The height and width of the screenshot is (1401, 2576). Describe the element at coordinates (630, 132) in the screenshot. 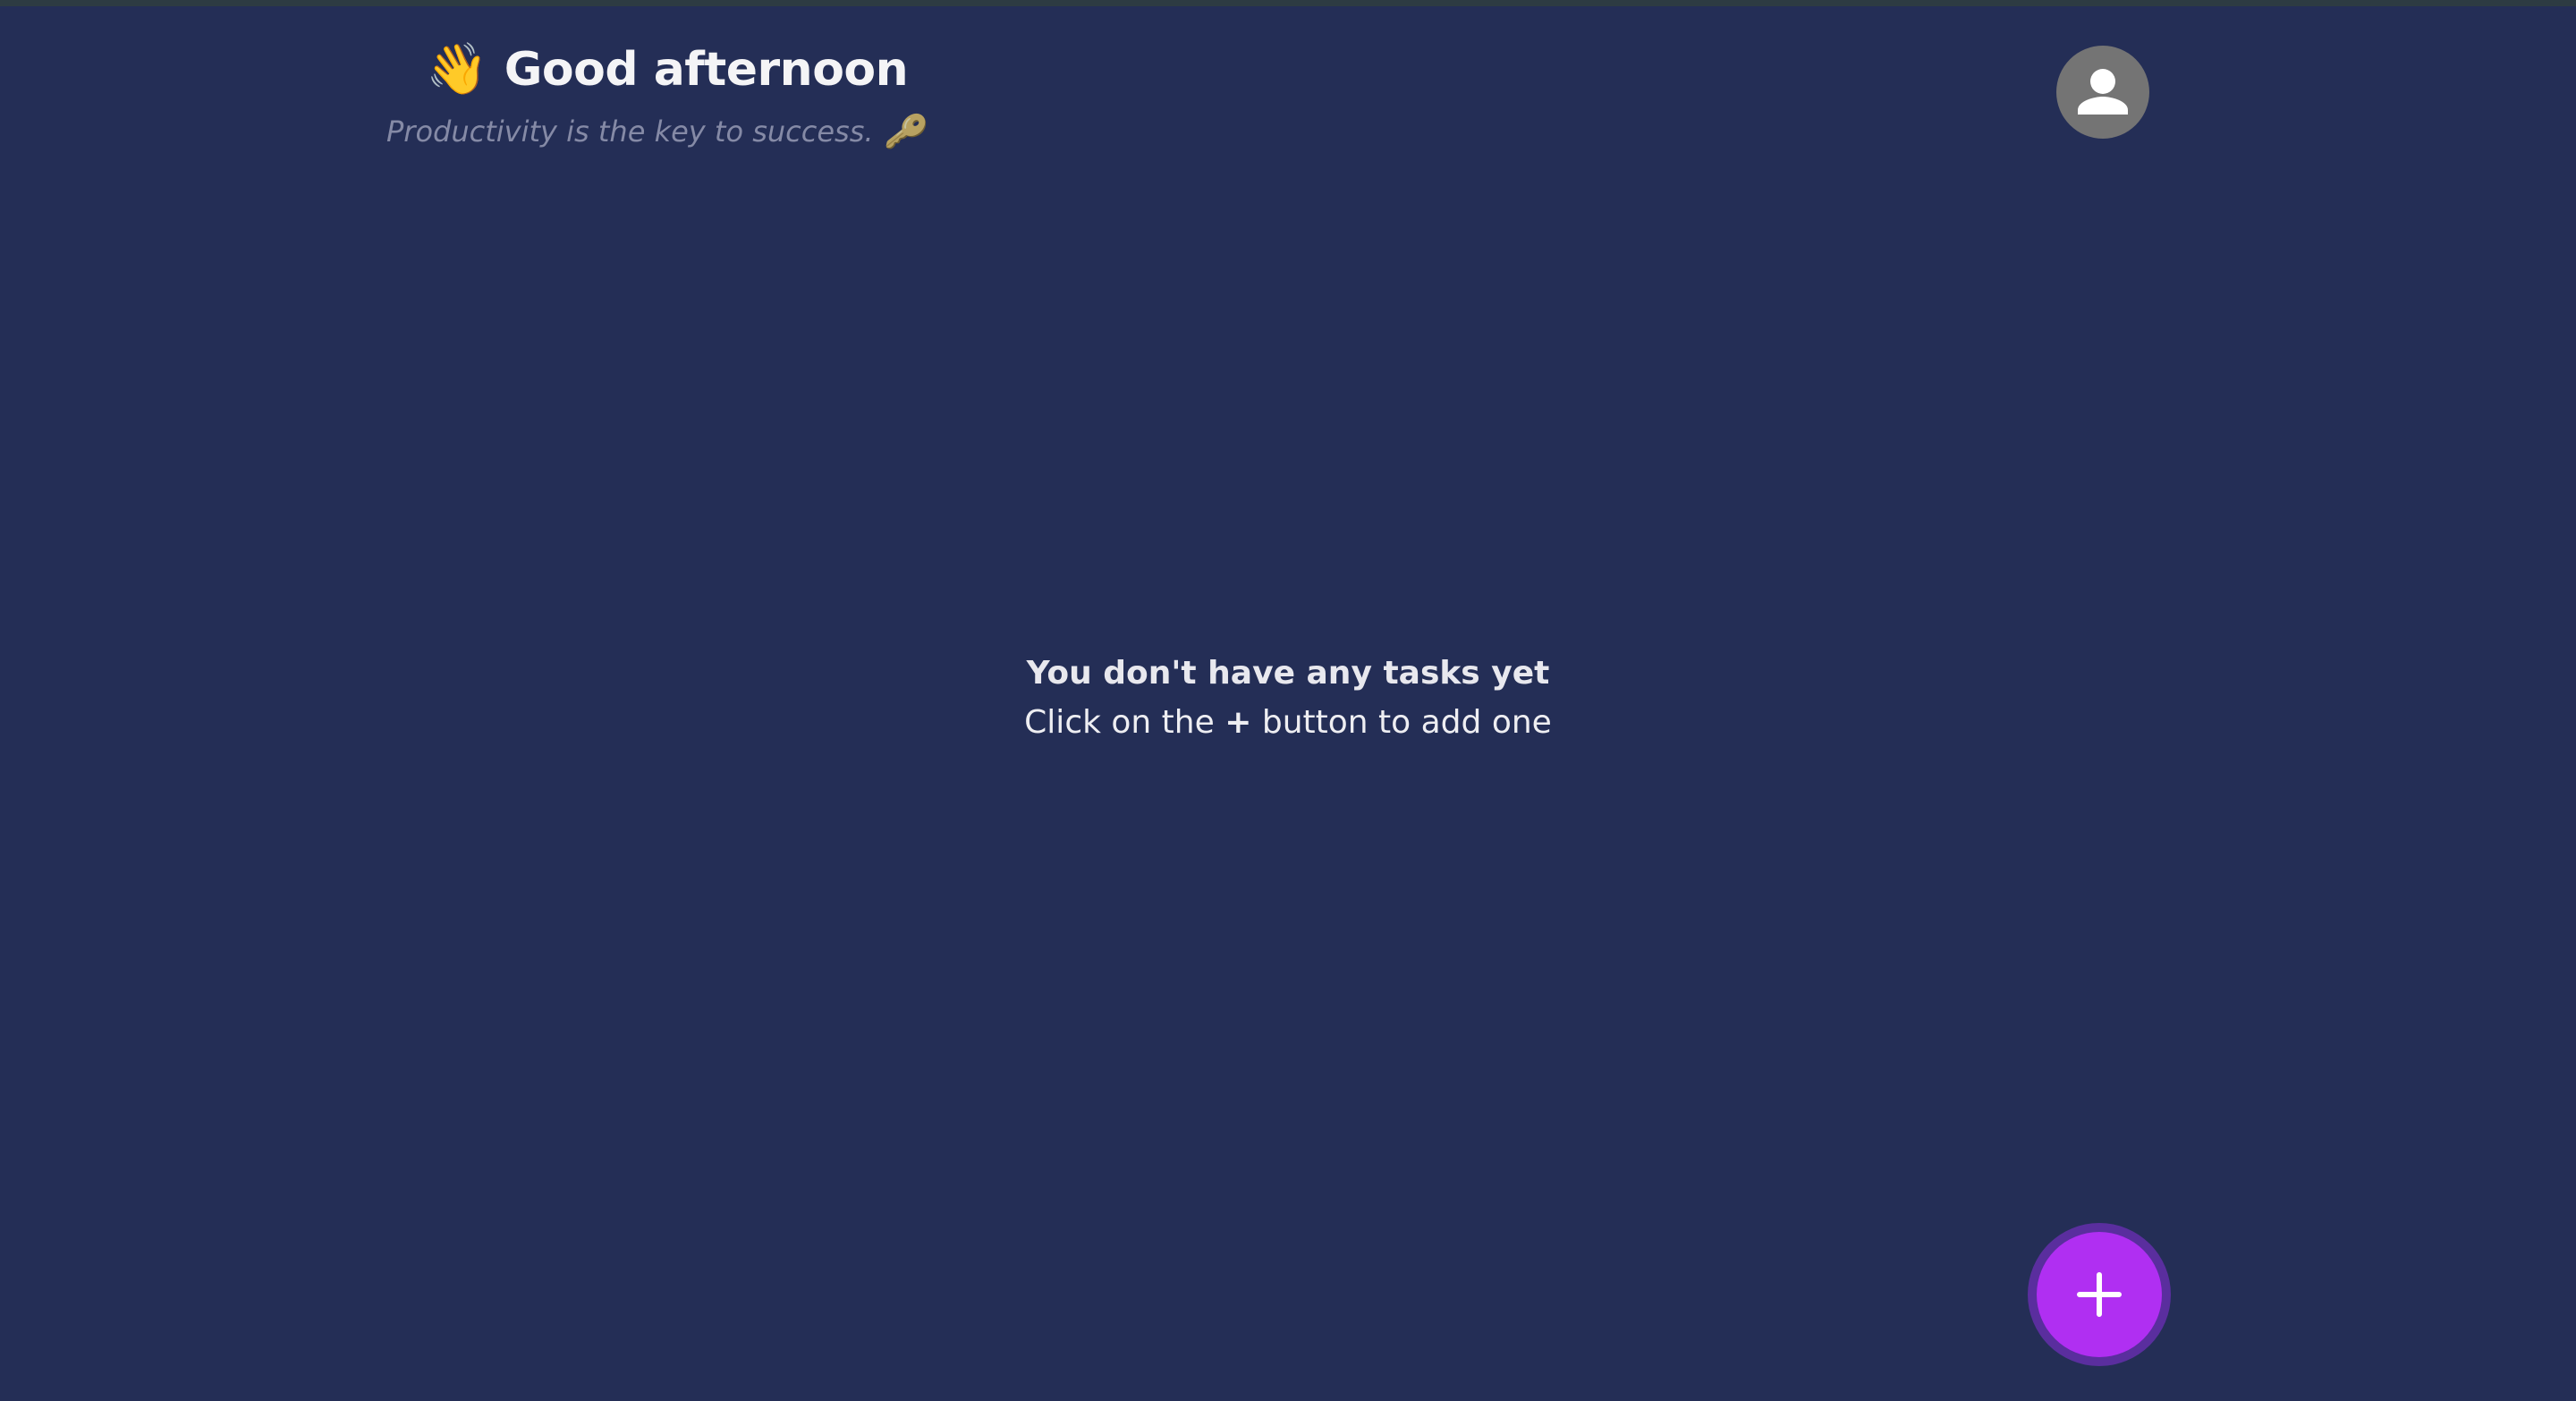

I see `subtitle-text: Productivity is the key to success.` at that location.